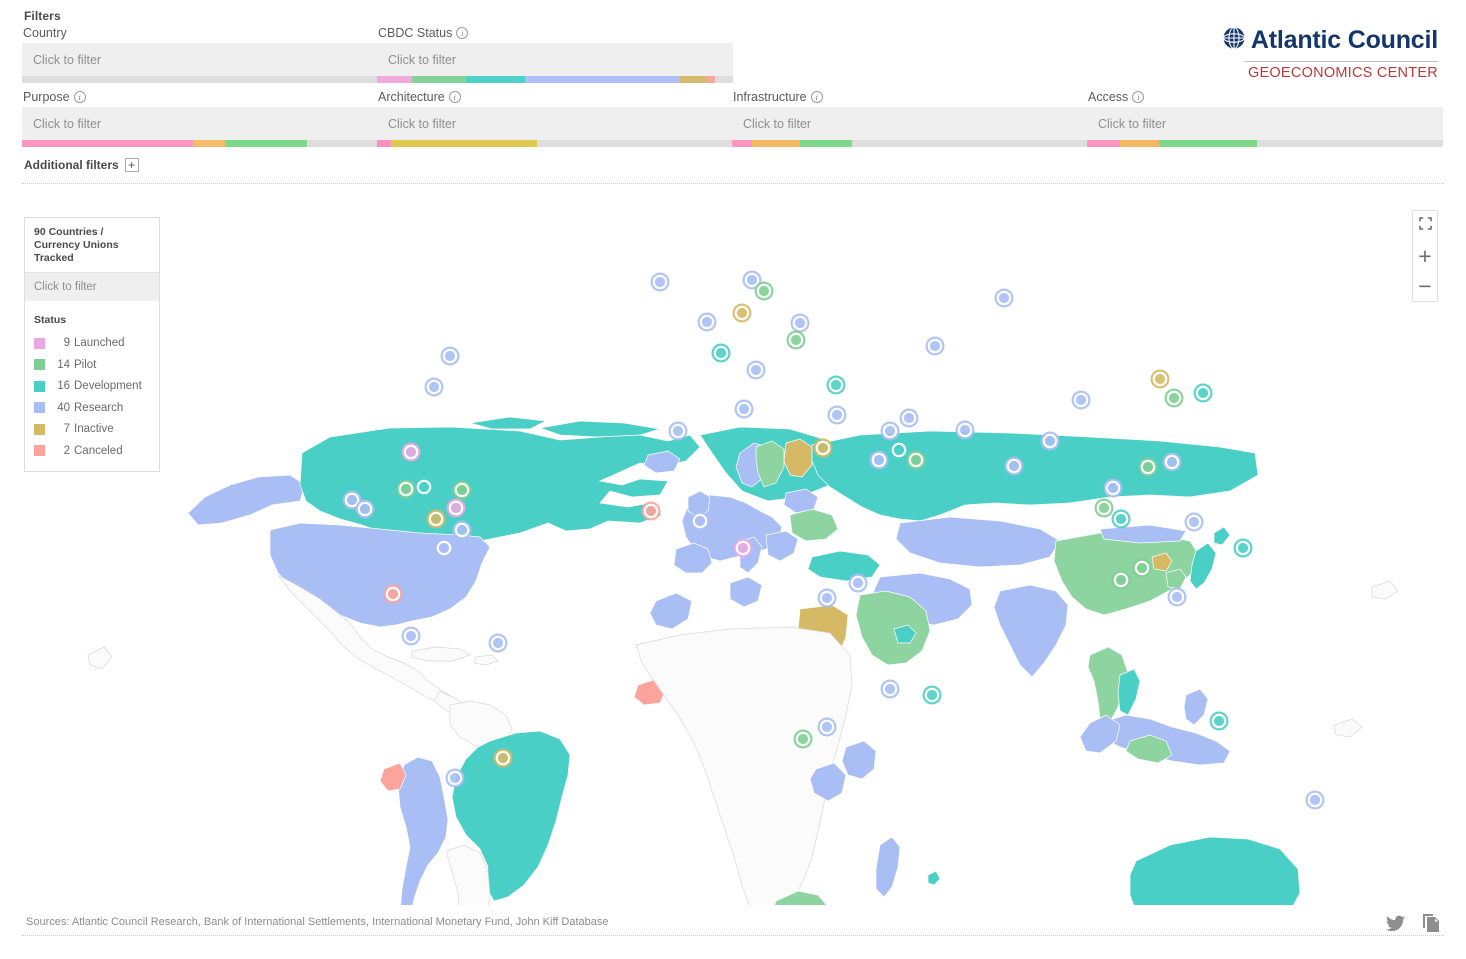  What do you see at coordinates (555, 97) in the screenshot?
I see `filter-architecture-label: Architecture i` at bounding box center [555, 97].